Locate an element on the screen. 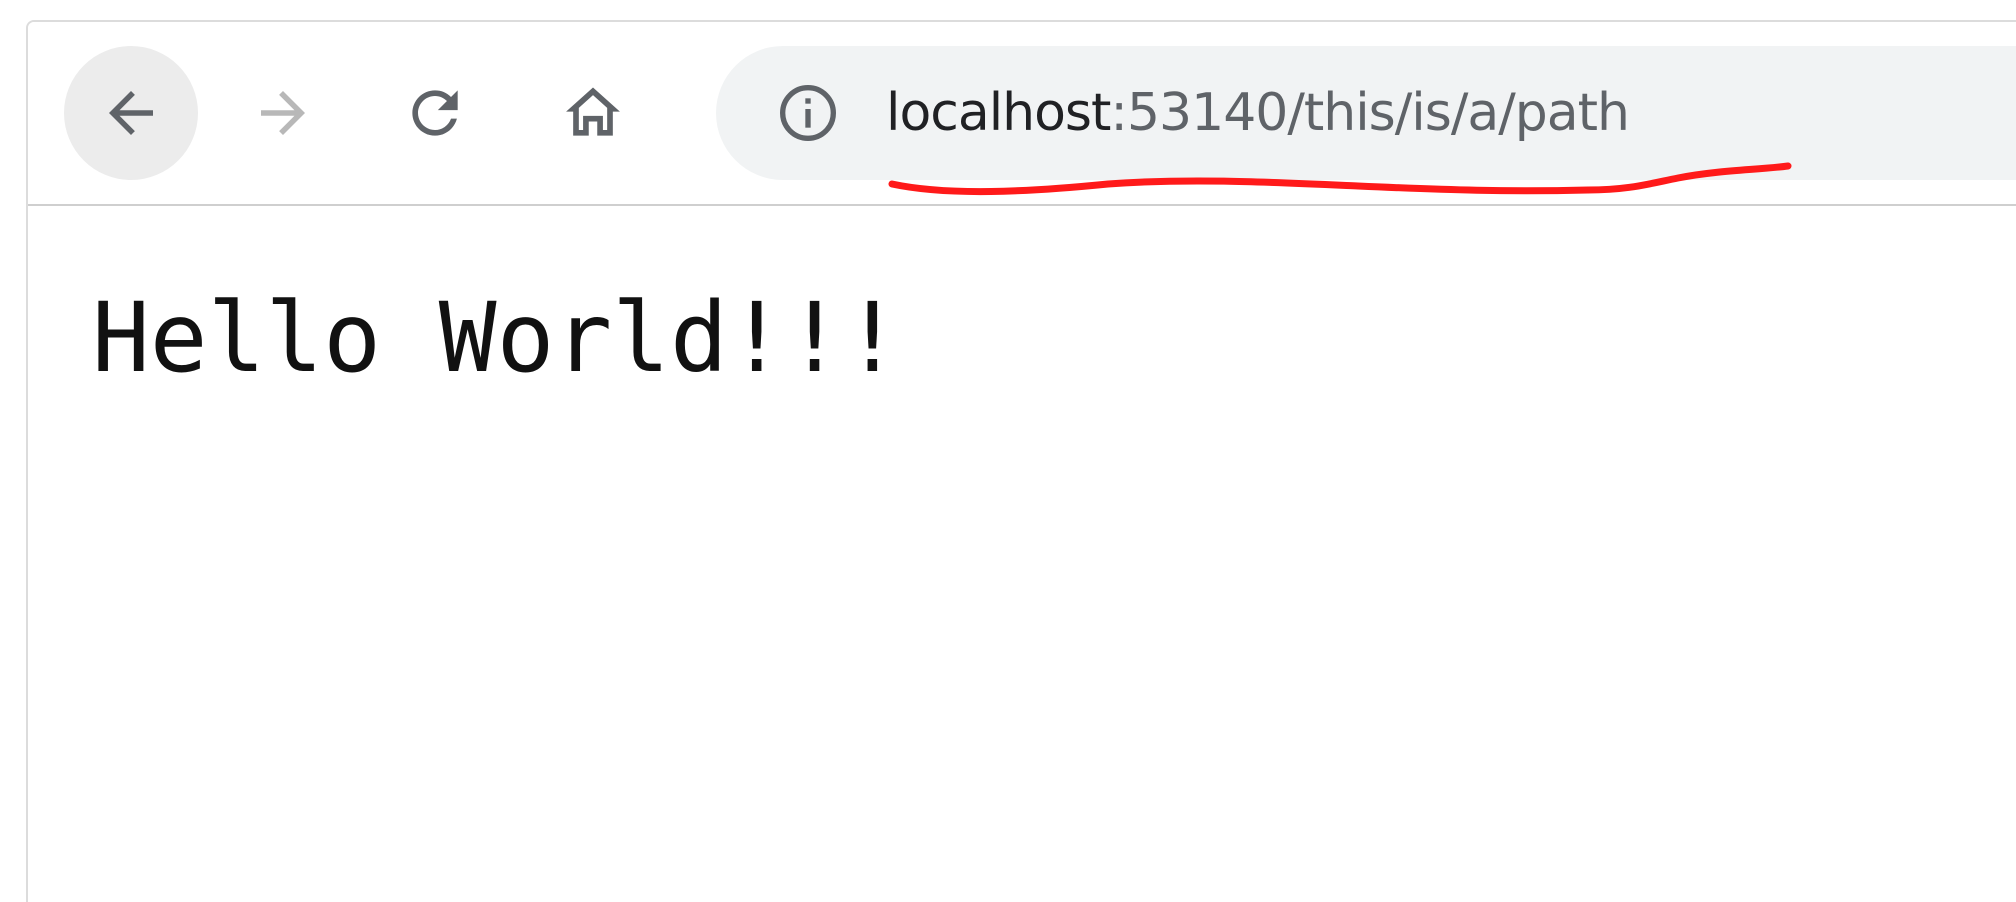  home-button is located at coordinates (593, 113).